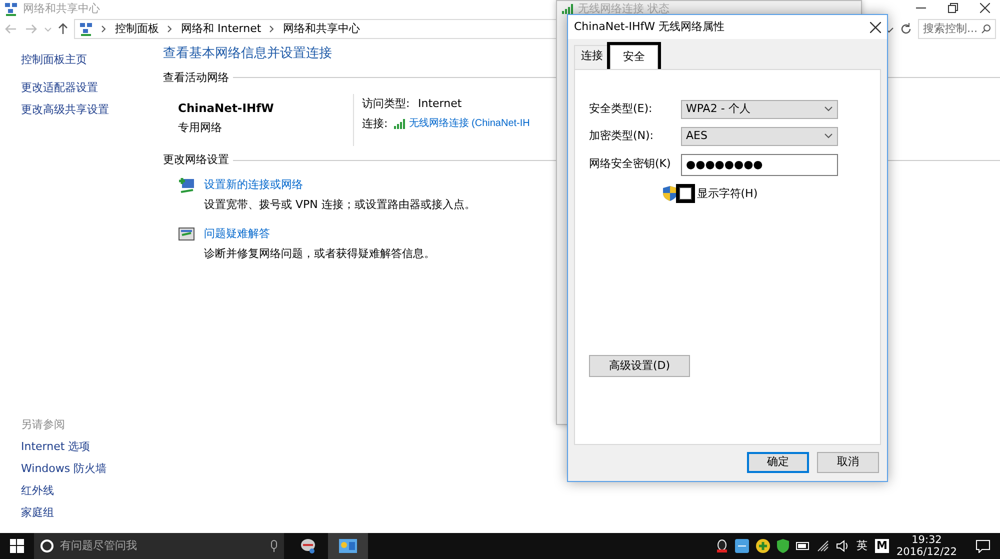 This screenshot has height=559, width=1000. I want to click on window-title: 无线网络连接 状态, so click(624, 9).